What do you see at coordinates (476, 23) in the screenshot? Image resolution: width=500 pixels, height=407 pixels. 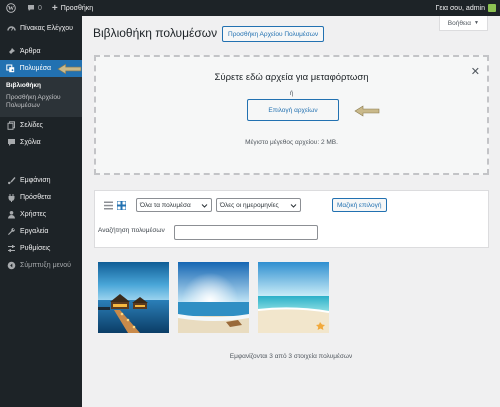 I see `caret-down-icon: ▼` at bounding box center [476, 23].